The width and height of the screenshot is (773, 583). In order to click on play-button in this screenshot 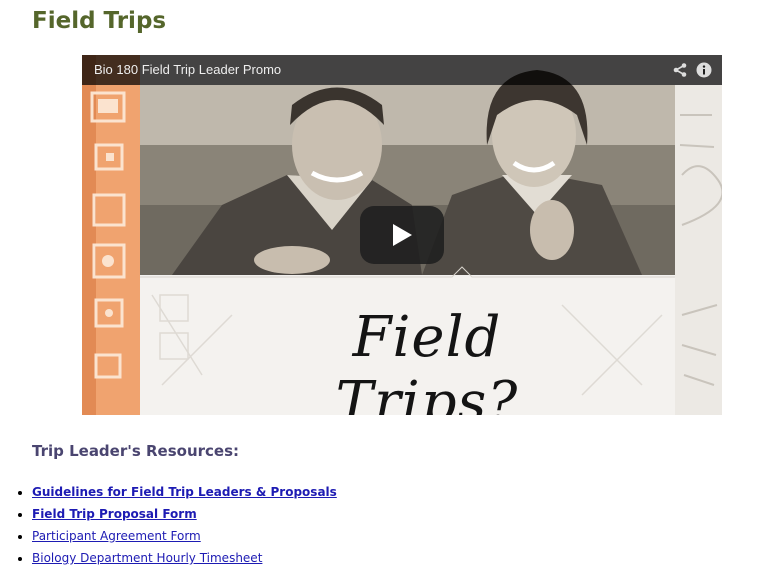, I will do `click(402, 235)`.